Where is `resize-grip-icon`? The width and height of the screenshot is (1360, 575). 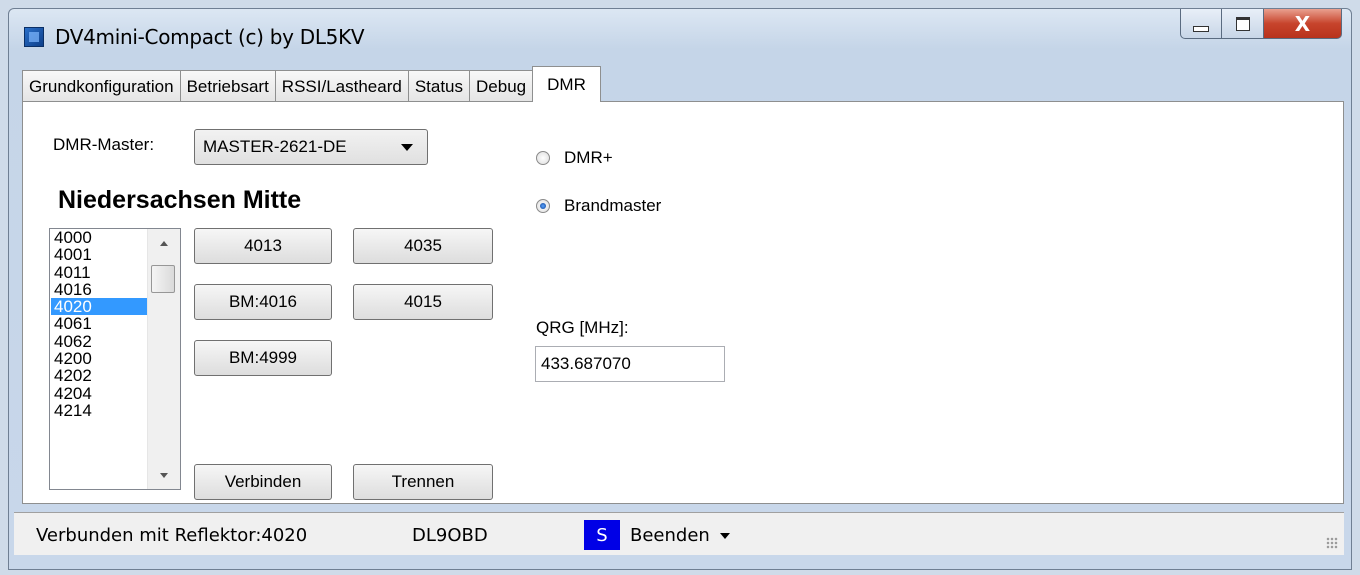 resize-grip-icon is located at coordinates (1332, 543).